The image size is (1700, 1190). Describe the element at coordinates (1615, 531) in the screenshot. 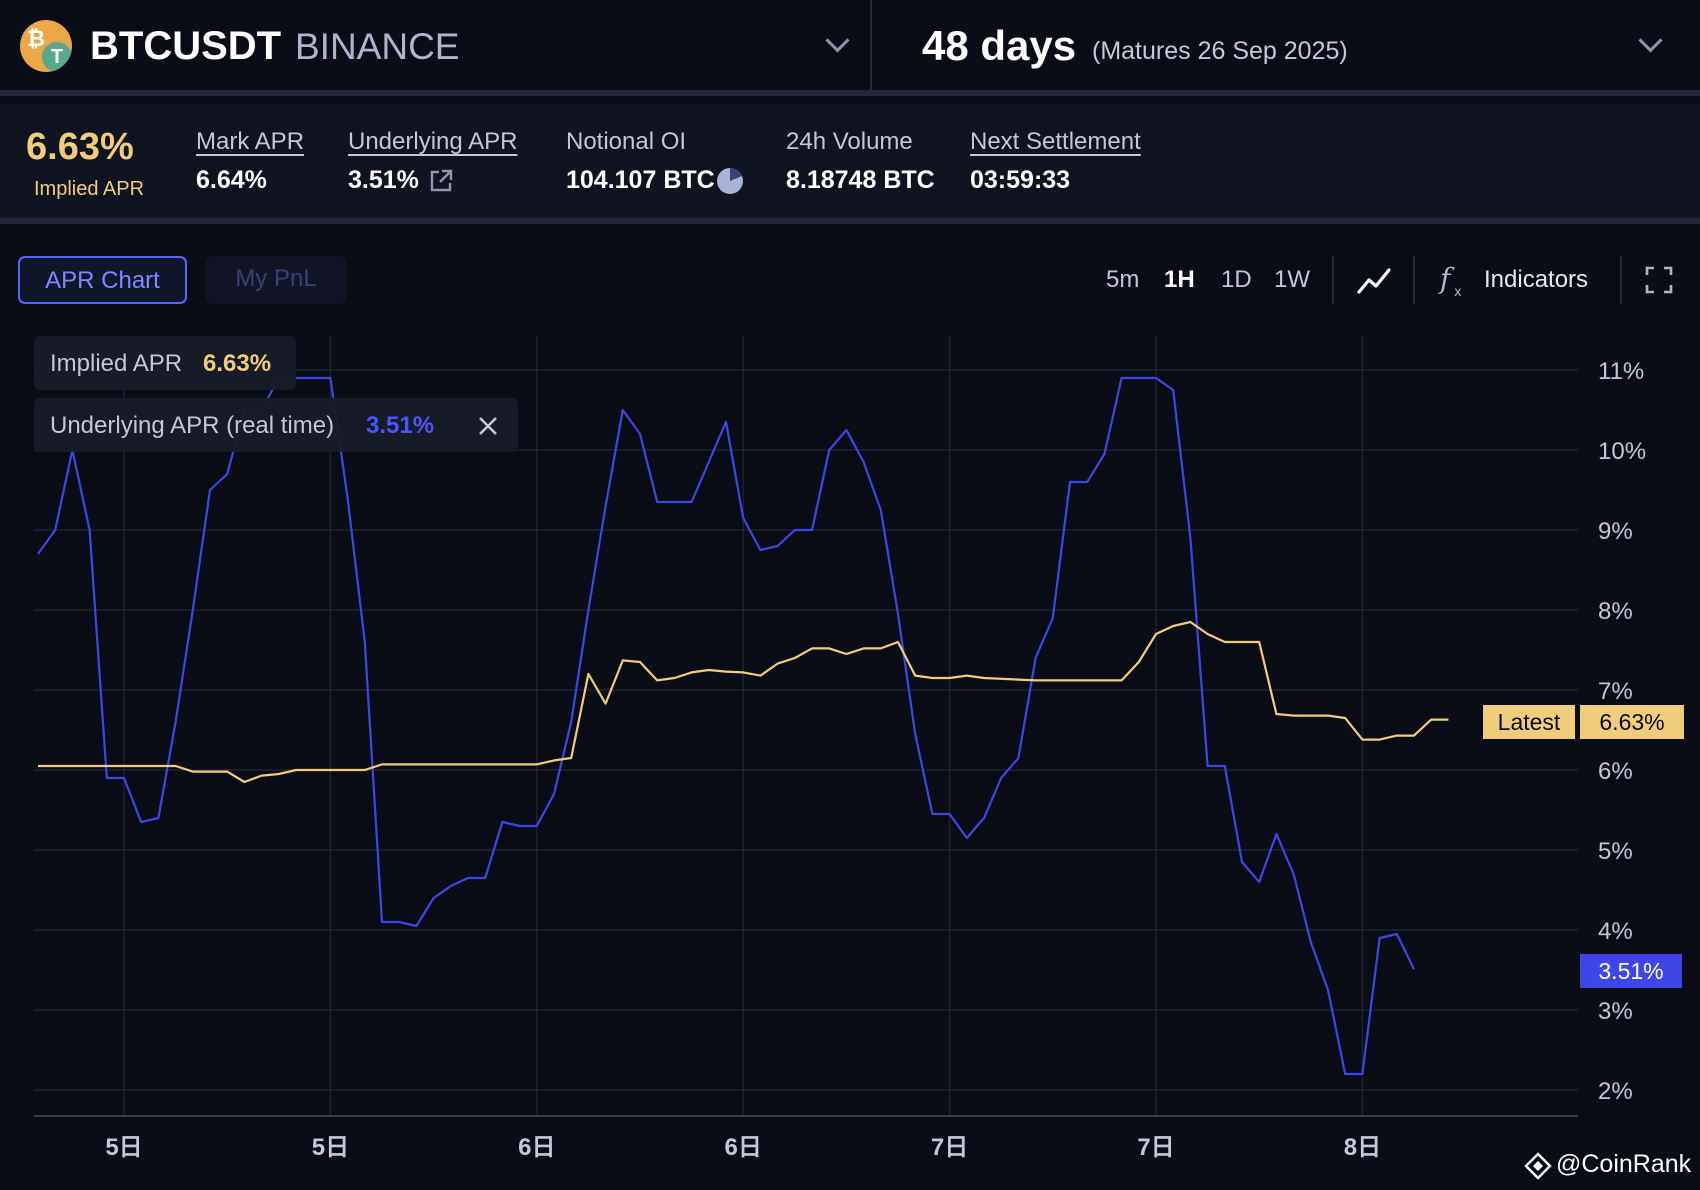

I see `y-tick-label: 9%` at that location.